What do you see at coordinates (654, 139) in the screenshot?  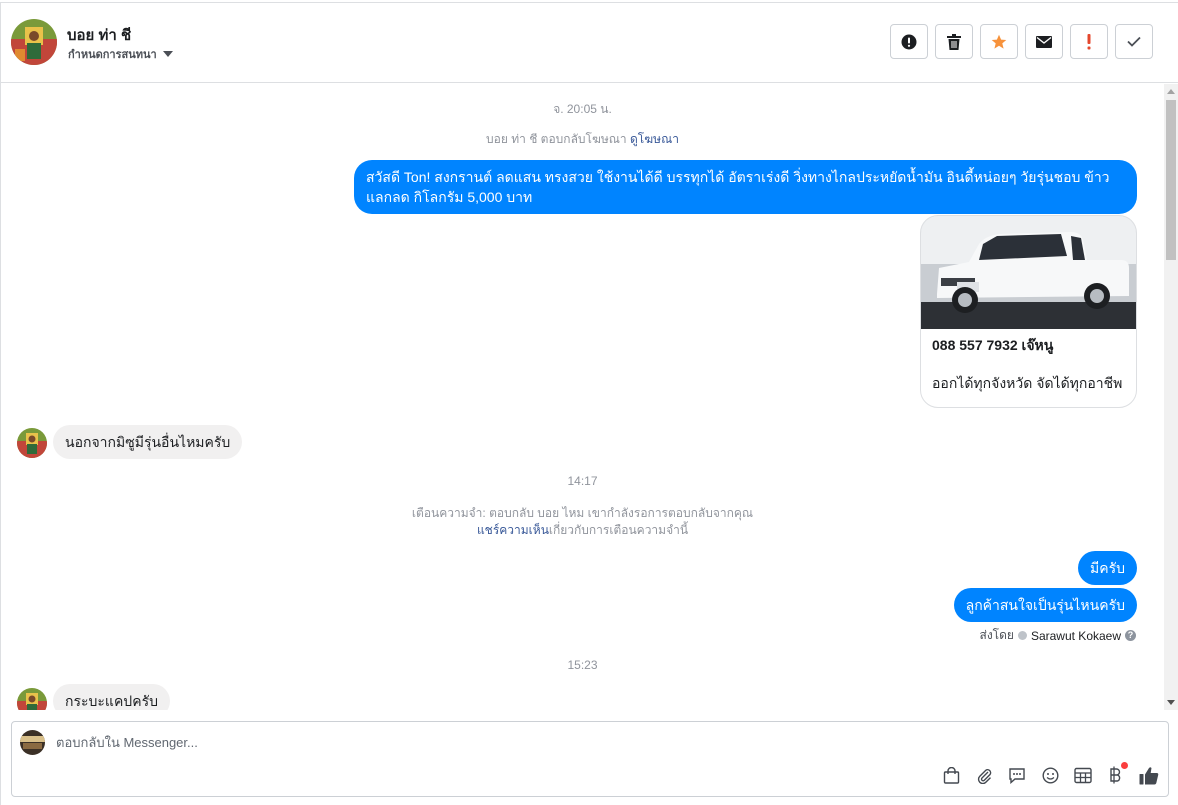 I see `view-ad-link: ดูโฆษณา` at bounding box center [654, 139].